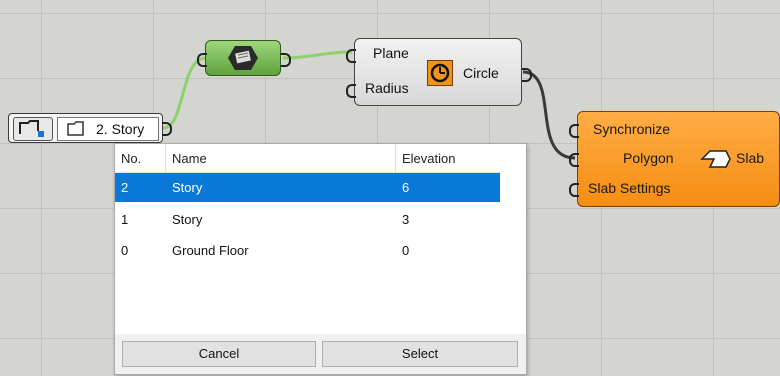 Image resolution: width=780 pixels, height=376 pixels. What do you see at coordinates (202, 60) in the screenshot?
I see `green-input-port` at bounding box center [202, 60].